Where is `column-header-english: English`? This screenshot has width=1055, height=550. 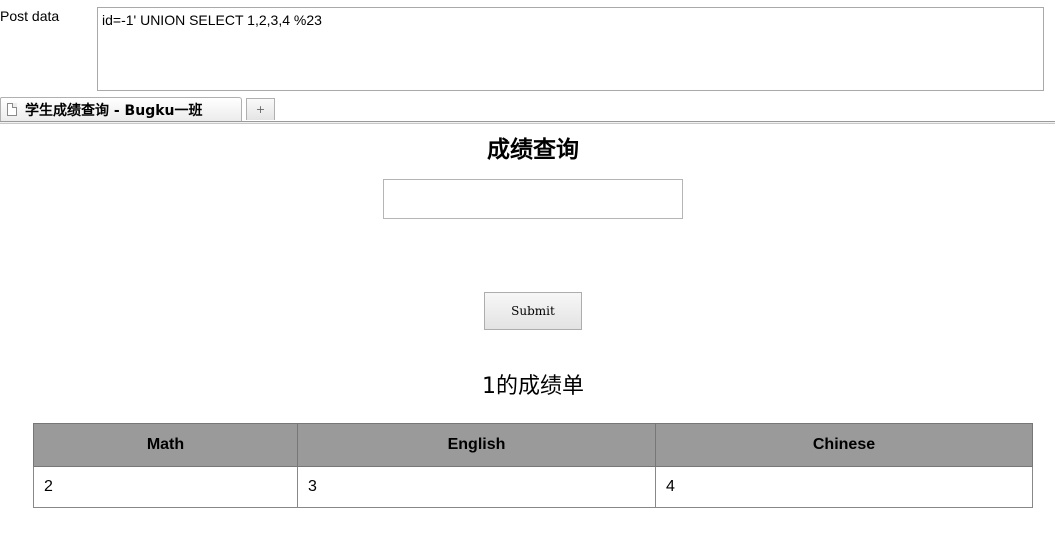
column-header-english: English is located at coordinates (476, 445).